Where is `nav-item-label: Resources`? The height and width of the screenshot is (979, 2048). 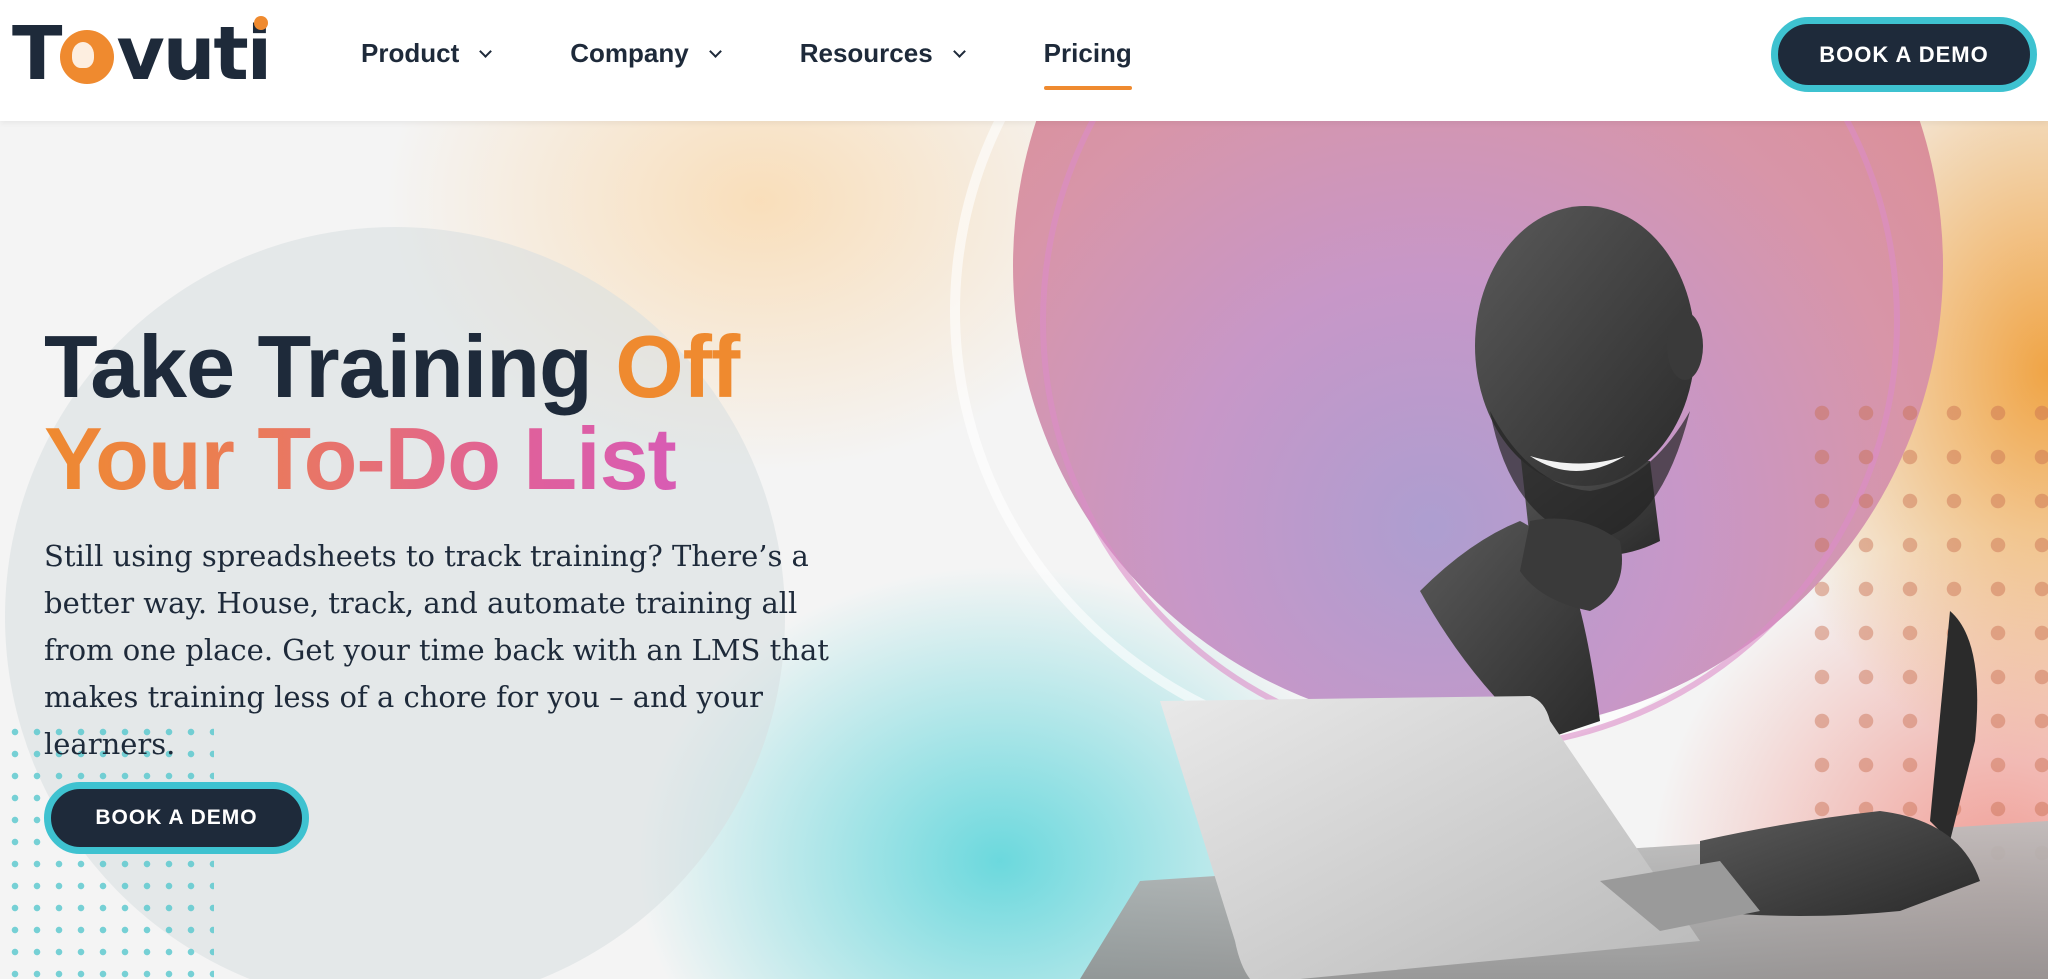
nav-item-label: Resources is located at coordinates (866, 53).